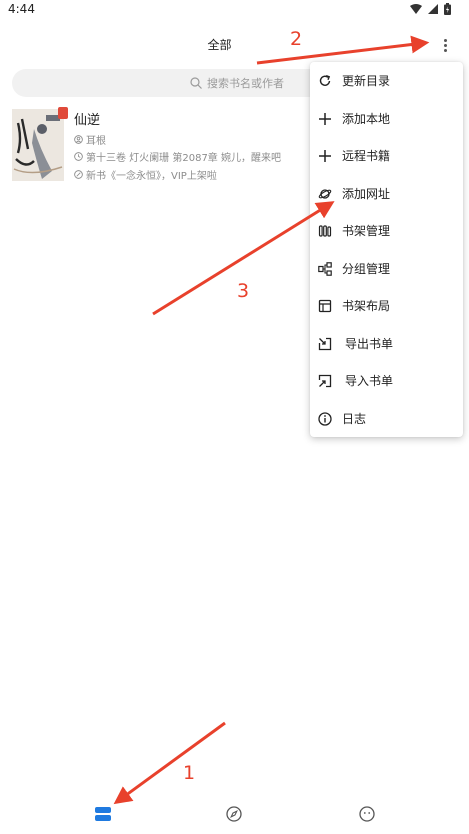 Image resolution: width=469 pixels, height=834 pixels. I want to click on nav-discover-button, so click(234, 814).